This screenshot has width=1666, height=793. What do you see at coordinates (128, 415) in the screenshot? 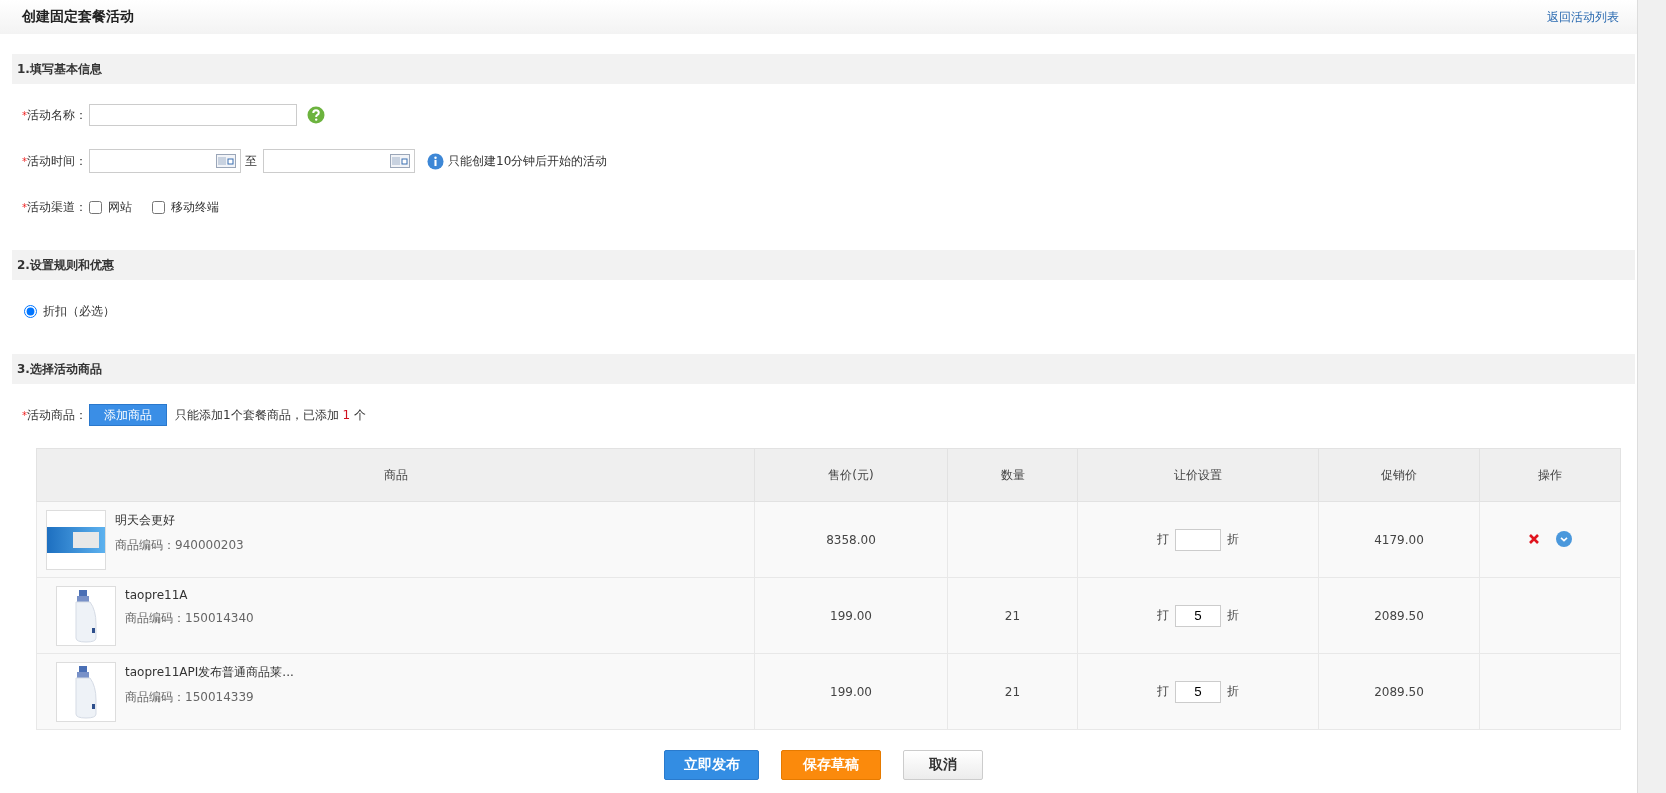
I see `add-product-button: 添加商品` at bounding box center [128, 415].